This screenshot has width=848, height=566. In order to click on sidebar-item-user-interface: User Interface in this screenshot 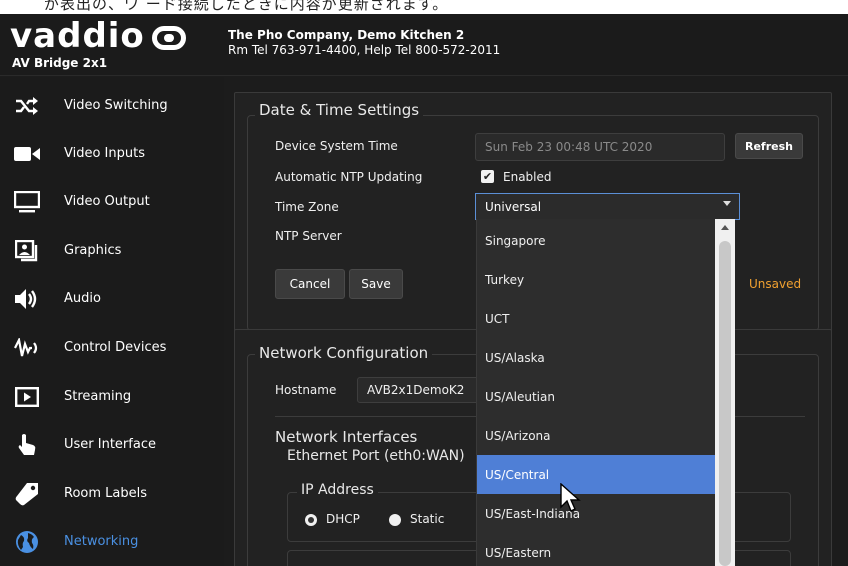, I will do `click(112, 444)`.